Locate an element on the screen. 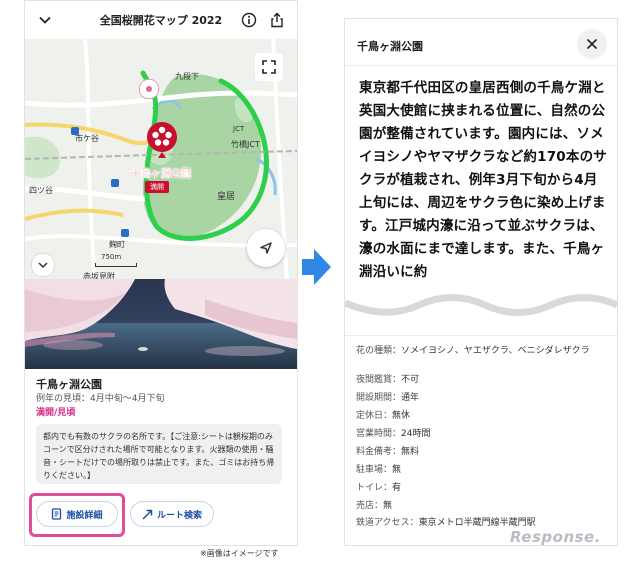 This screenshot has width=640, height=562. expand-map-icon is located at coordinates (269, 67).